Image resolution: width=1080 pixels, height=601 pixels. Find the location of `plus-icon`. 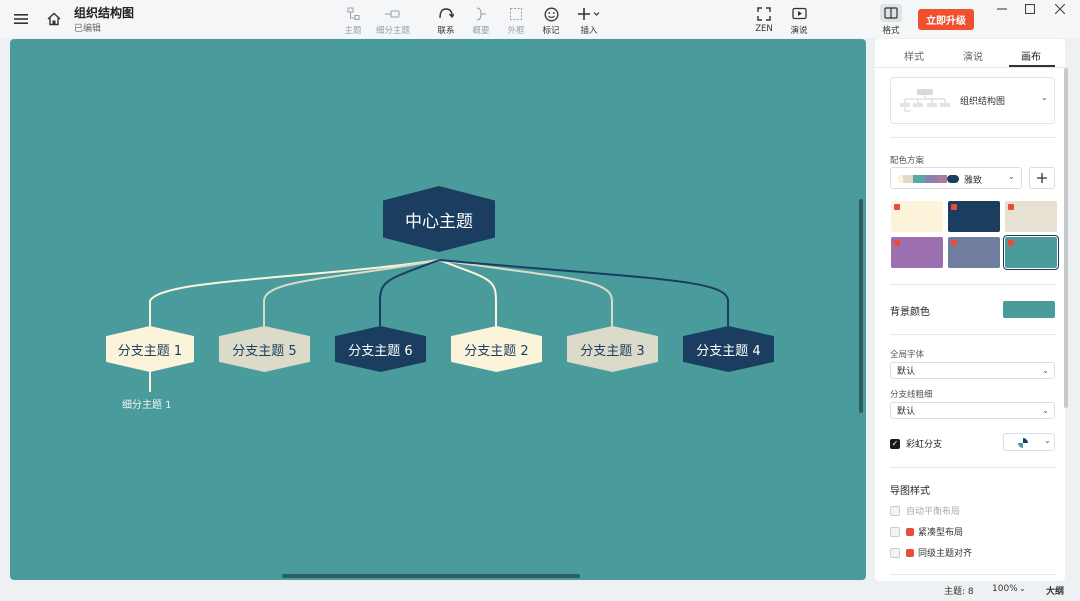

plus-icon is located at coordinates (1042, 178).